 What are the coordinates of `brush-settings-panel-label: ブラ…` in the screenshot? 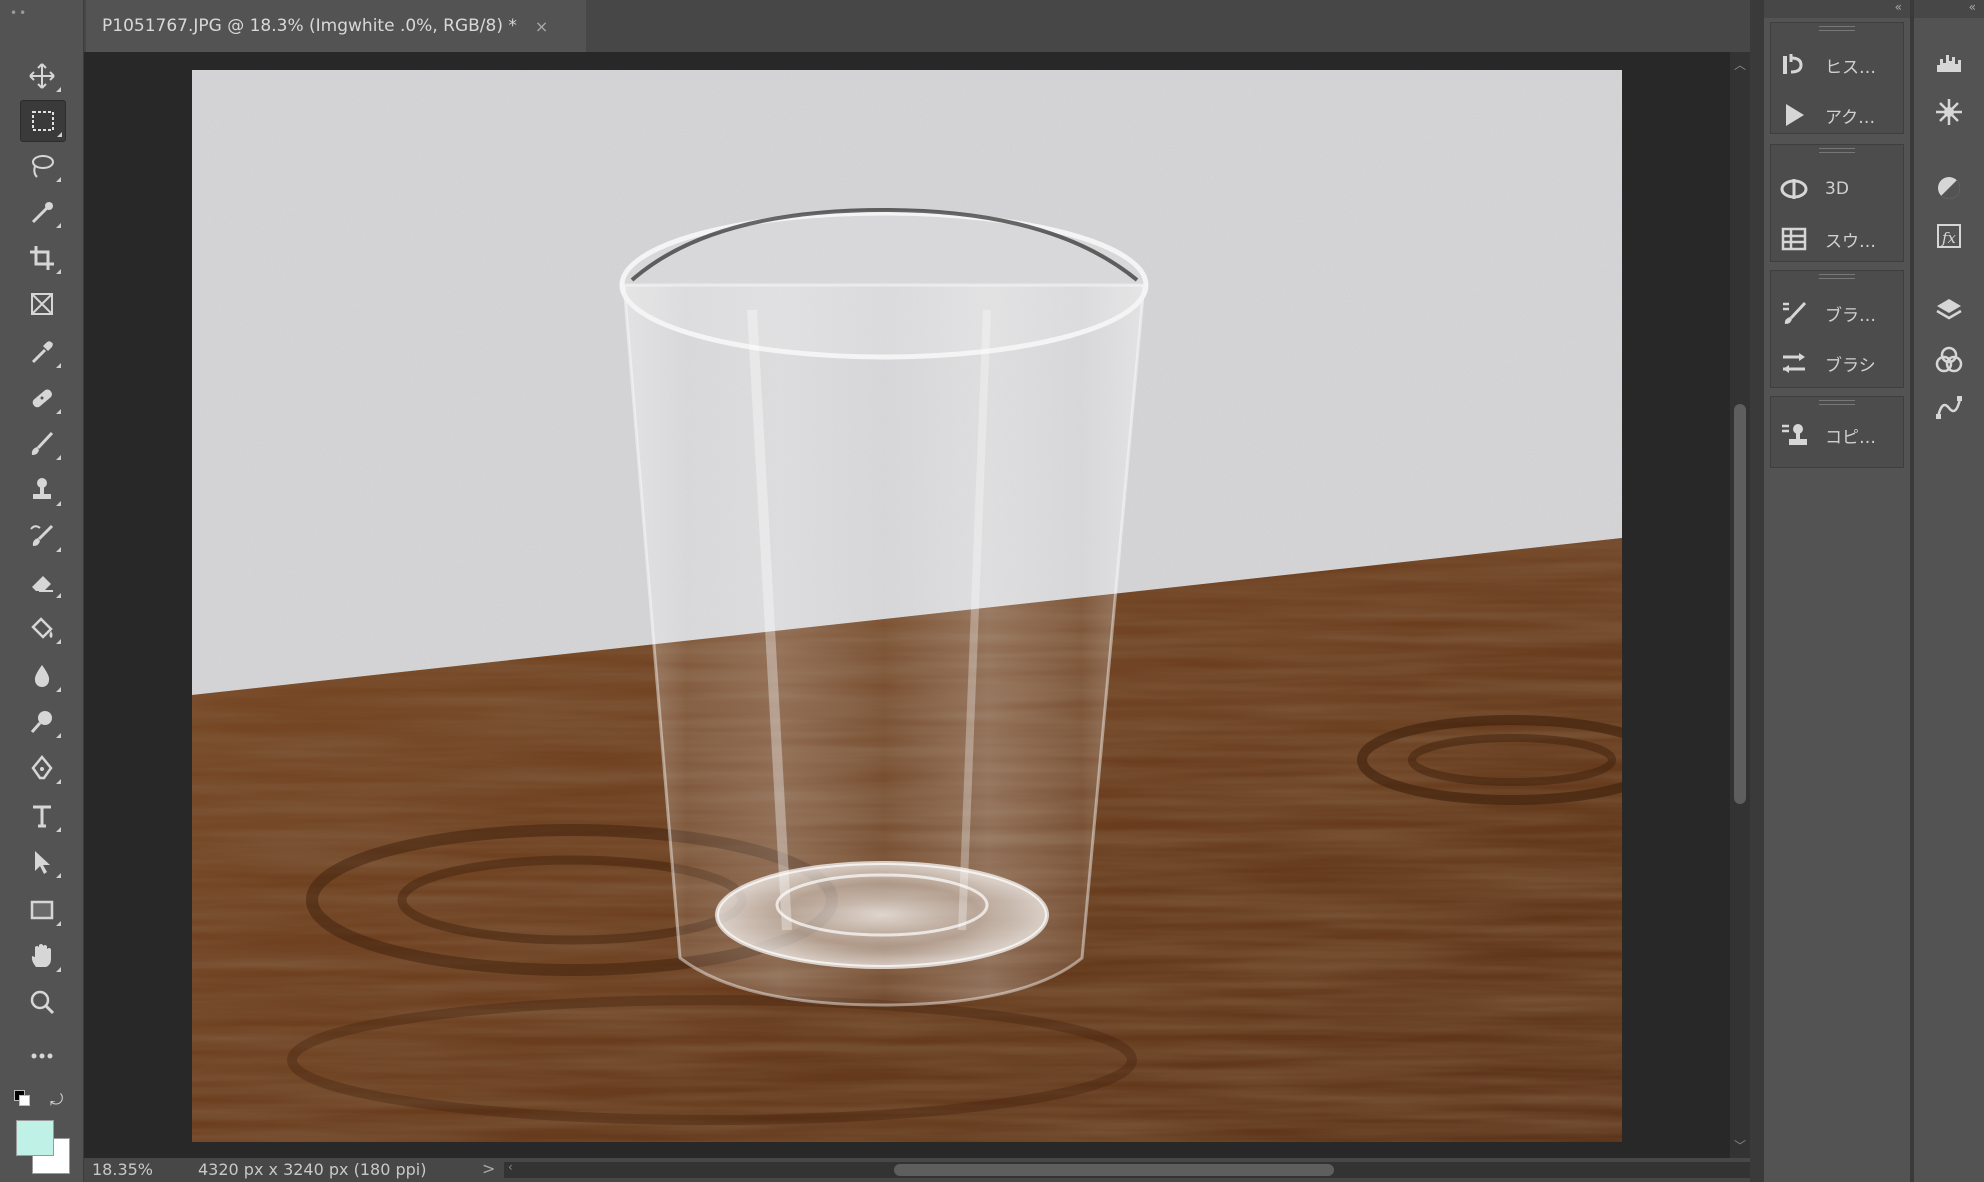 It's located at (1850, 315).